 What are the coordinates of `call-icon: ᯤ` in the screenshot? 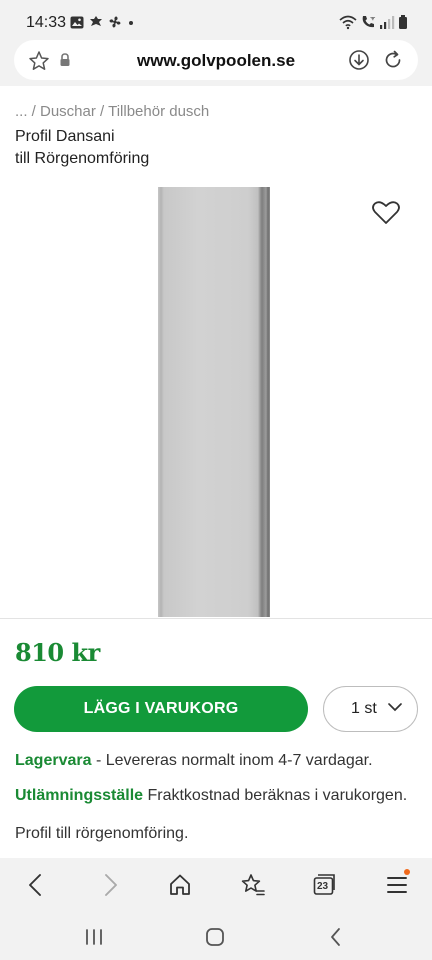 It's located at (369, 21).